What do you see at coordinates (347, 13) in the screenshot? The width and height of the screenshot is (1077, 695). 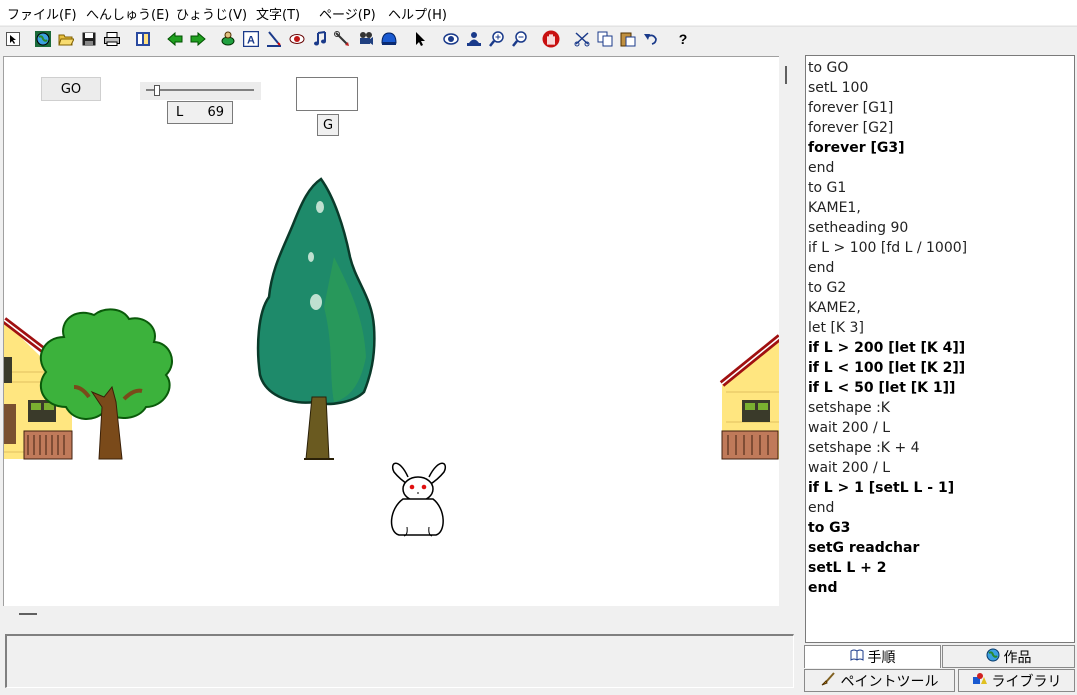 I see `menu-page: ページ(P)` at bounding box center [347, 13].